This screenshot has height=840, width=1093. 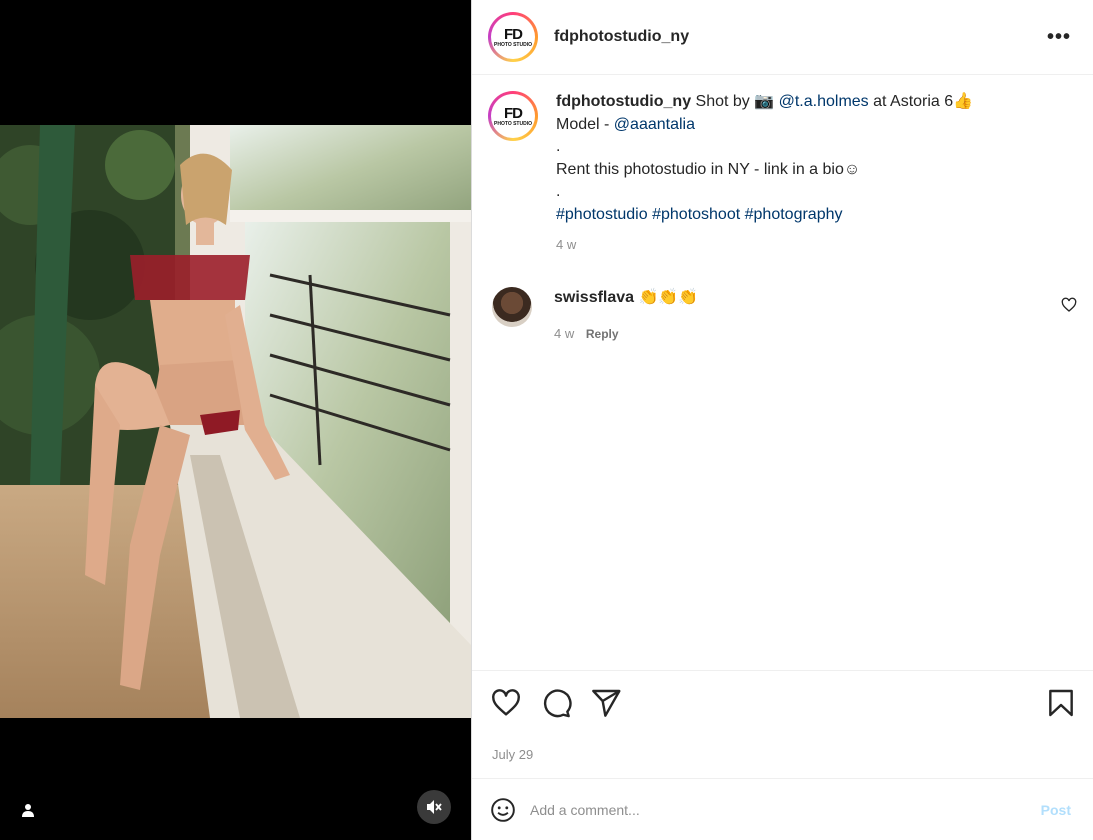 What do you see at coordinates (626, 316) in the screenshot?
I see `comment-body: swissflava 👏👏👏 4 w Reply` at bounding box center [626, 316].